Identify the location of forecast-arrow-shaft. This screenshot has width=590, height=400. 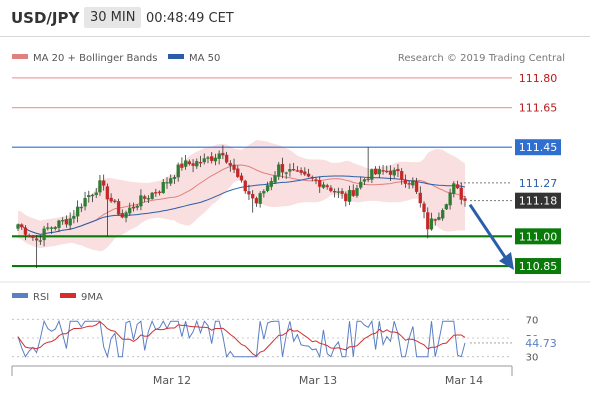
(488, 232).